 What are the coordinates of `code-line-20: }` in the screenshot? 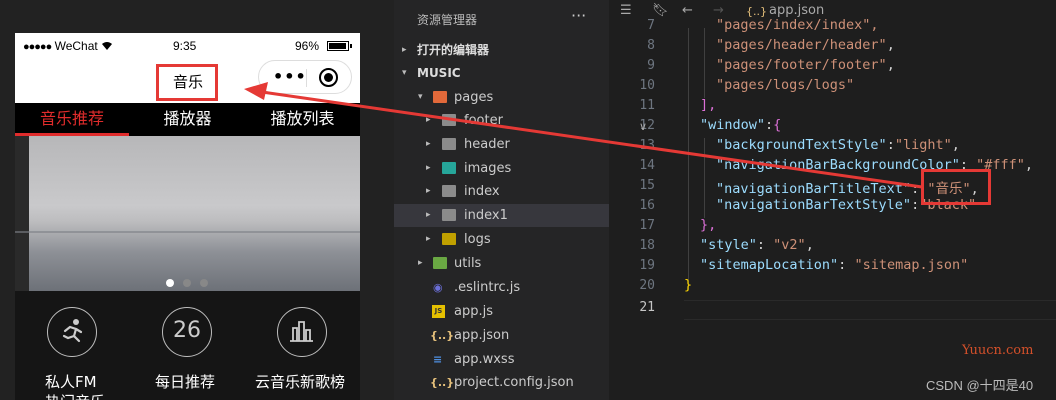 It's located at (688, 285).